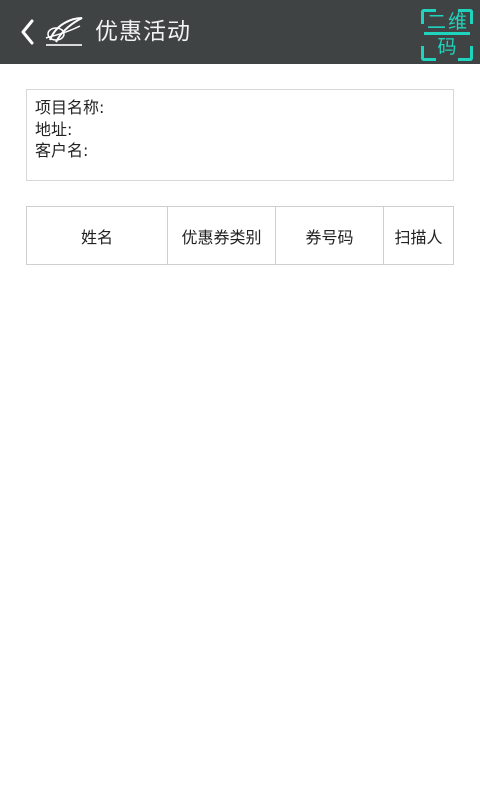 This screenshot has width=480, height=800. What do you see at coordinates (62, 150) in the screenshot?
I see `customer-name-label: 客户名:` at bounding box center [62, 150].